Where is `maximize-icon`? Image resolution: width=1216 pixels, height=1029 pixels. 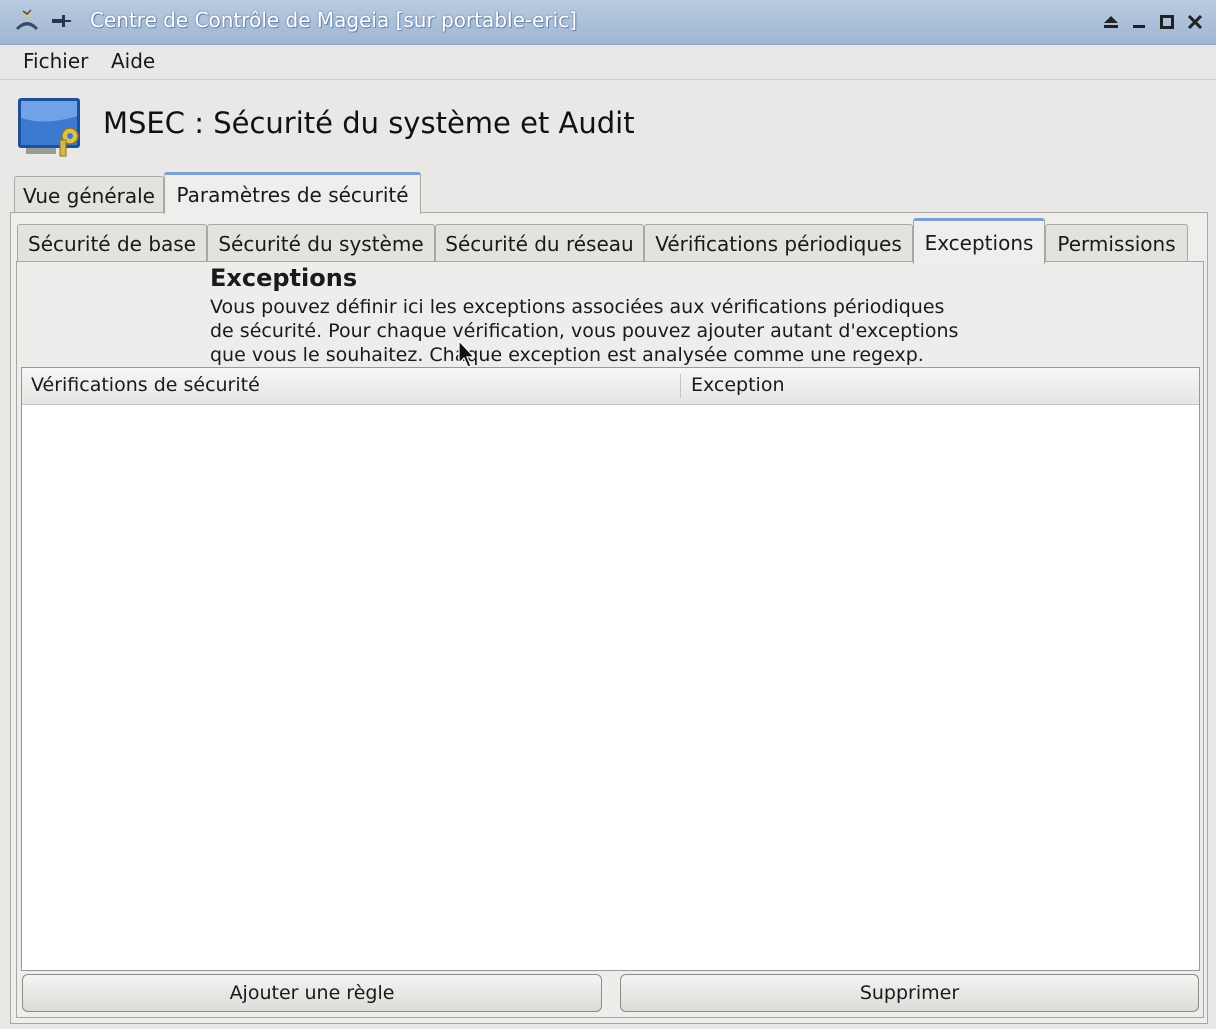
maximize-icon is located at coordinates (1167, 22).